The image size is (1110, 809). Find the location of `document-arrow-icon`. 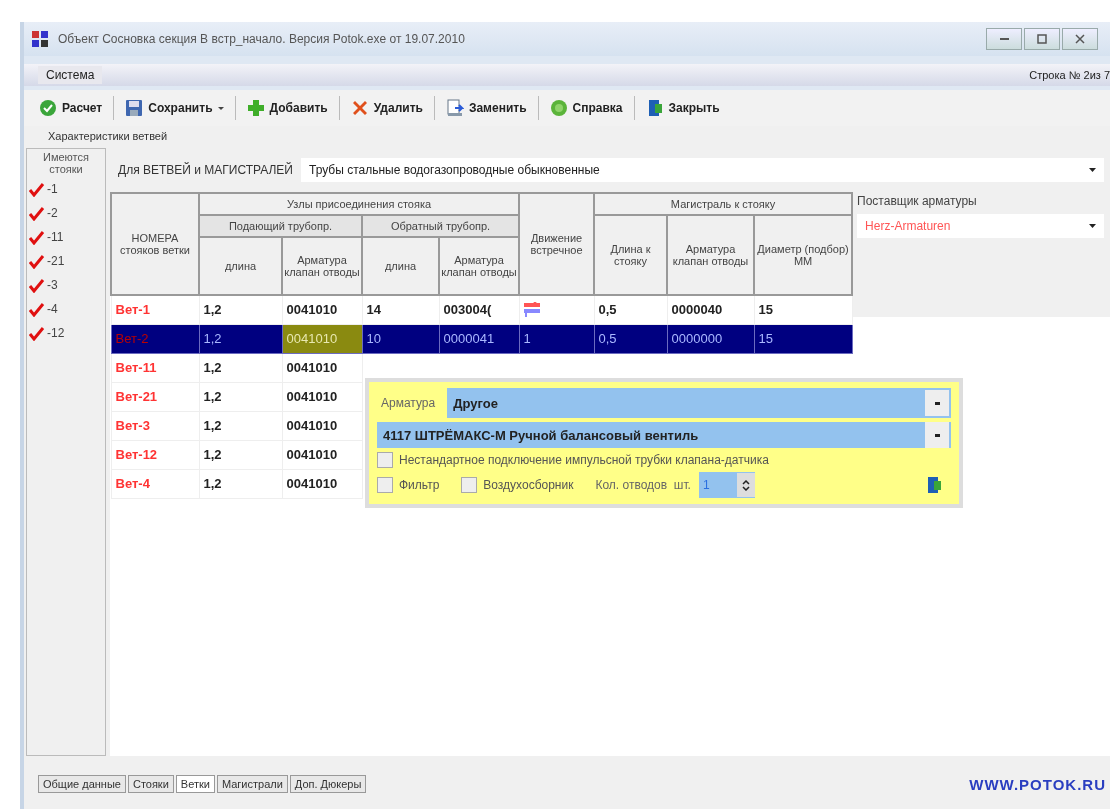

document-arrow-icon is located at coordinates (454, 108).